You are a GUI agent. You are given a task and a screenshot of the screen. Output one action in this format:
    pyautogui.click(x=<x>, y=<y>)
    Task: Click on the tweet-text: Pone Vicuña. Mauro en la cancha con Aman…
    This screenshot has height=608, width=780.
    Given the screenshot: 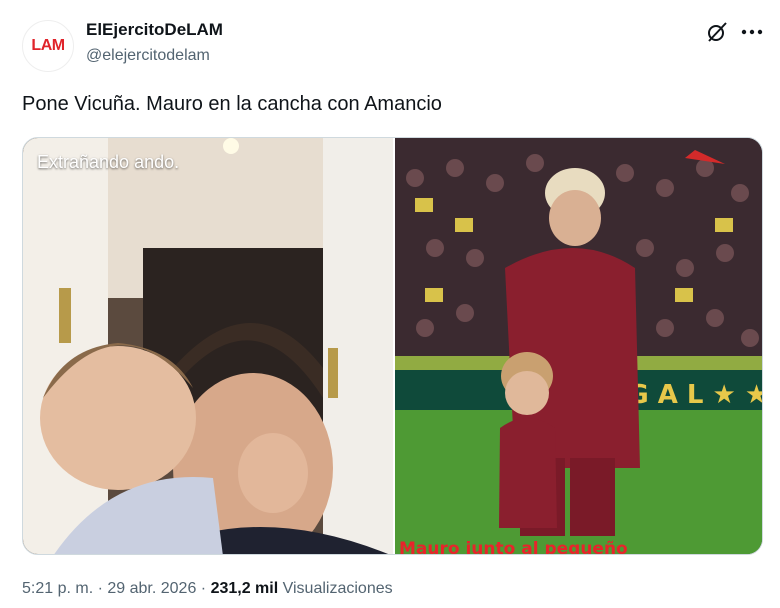 What is the action you would take?
    pyautogui.click(x=232, y=104)
    